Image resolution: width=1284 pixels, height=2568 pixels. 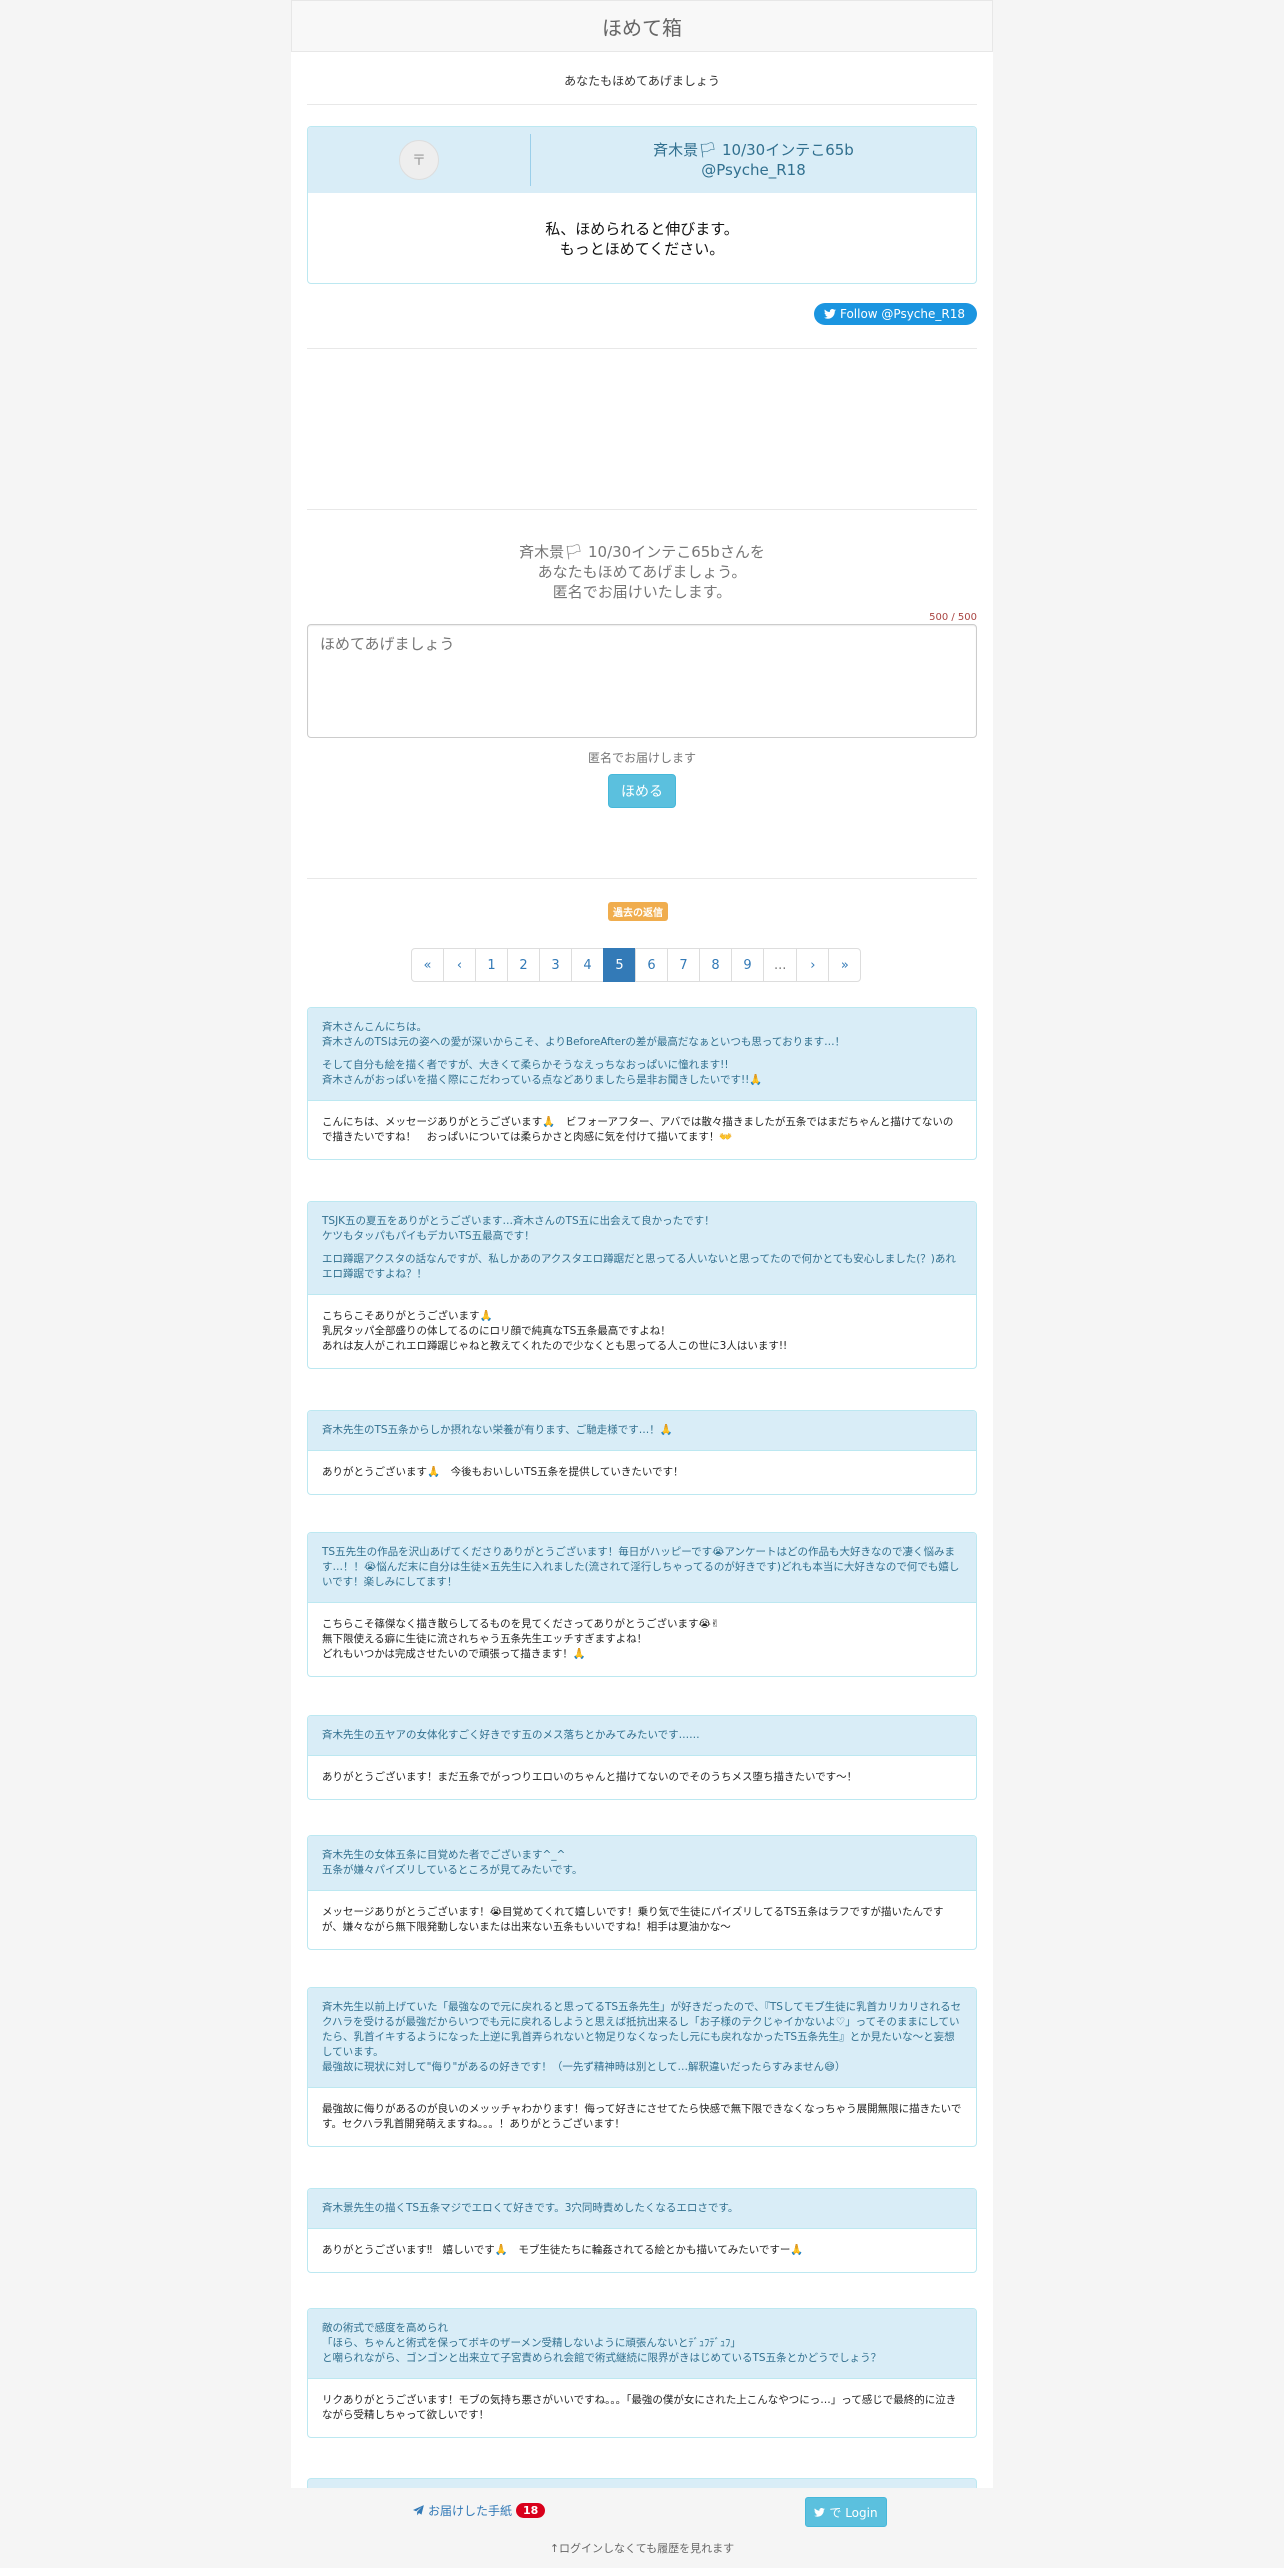 What do you see at coordinates (651, 965) in the screenshot?
I see `page-link: 6` at bounding box center [651, 965].